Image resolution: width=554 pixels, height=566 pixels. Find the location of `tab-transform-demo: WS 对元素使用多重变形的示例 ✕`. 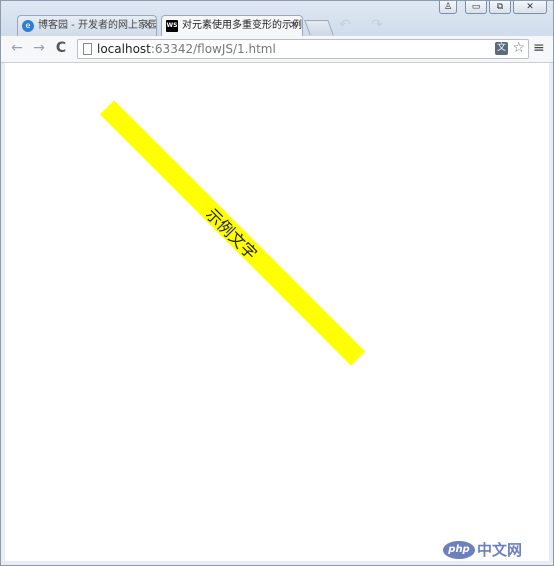

tab-transform-demo: WS 对元素使用多重变形的示例 ✕ is located at coordinates (232, 26).